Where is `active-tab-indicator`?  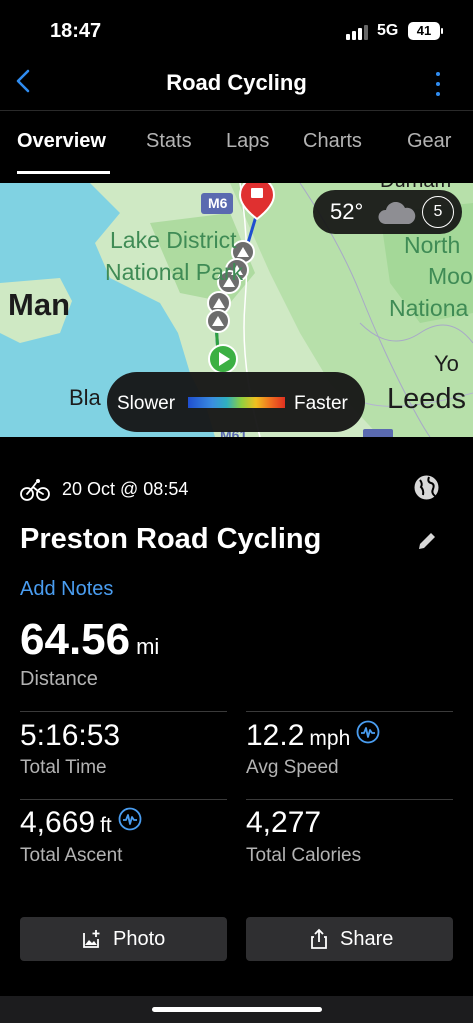 active-tab-indicator is located at coordinates (63, 172).